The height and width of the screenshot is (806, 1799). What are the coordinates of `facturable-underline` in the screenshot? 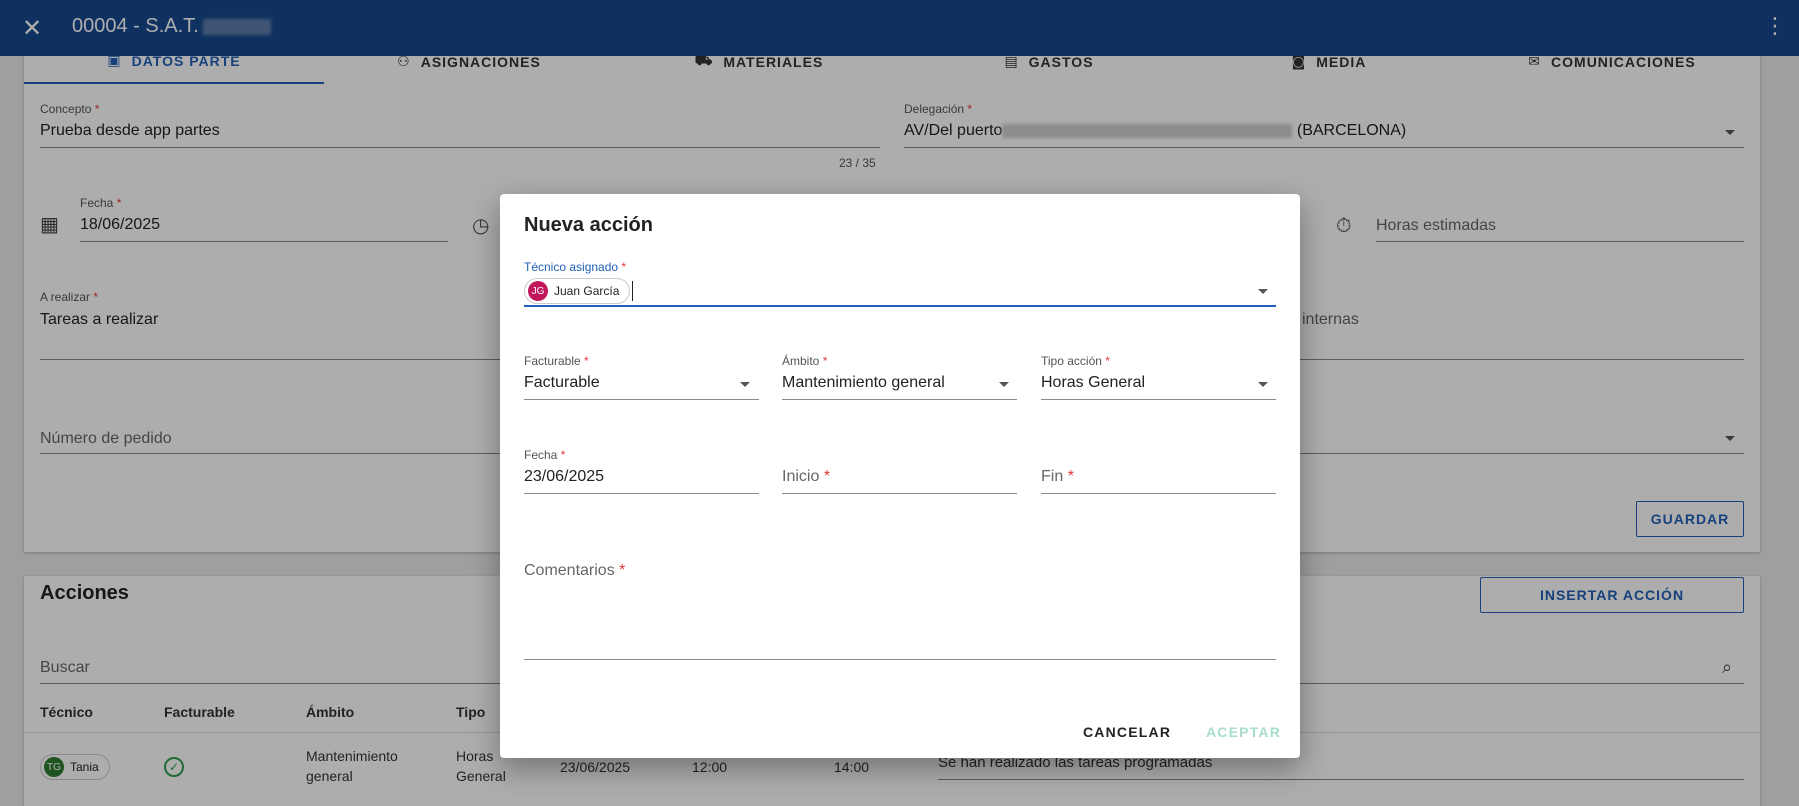 It's located at (641, 399).